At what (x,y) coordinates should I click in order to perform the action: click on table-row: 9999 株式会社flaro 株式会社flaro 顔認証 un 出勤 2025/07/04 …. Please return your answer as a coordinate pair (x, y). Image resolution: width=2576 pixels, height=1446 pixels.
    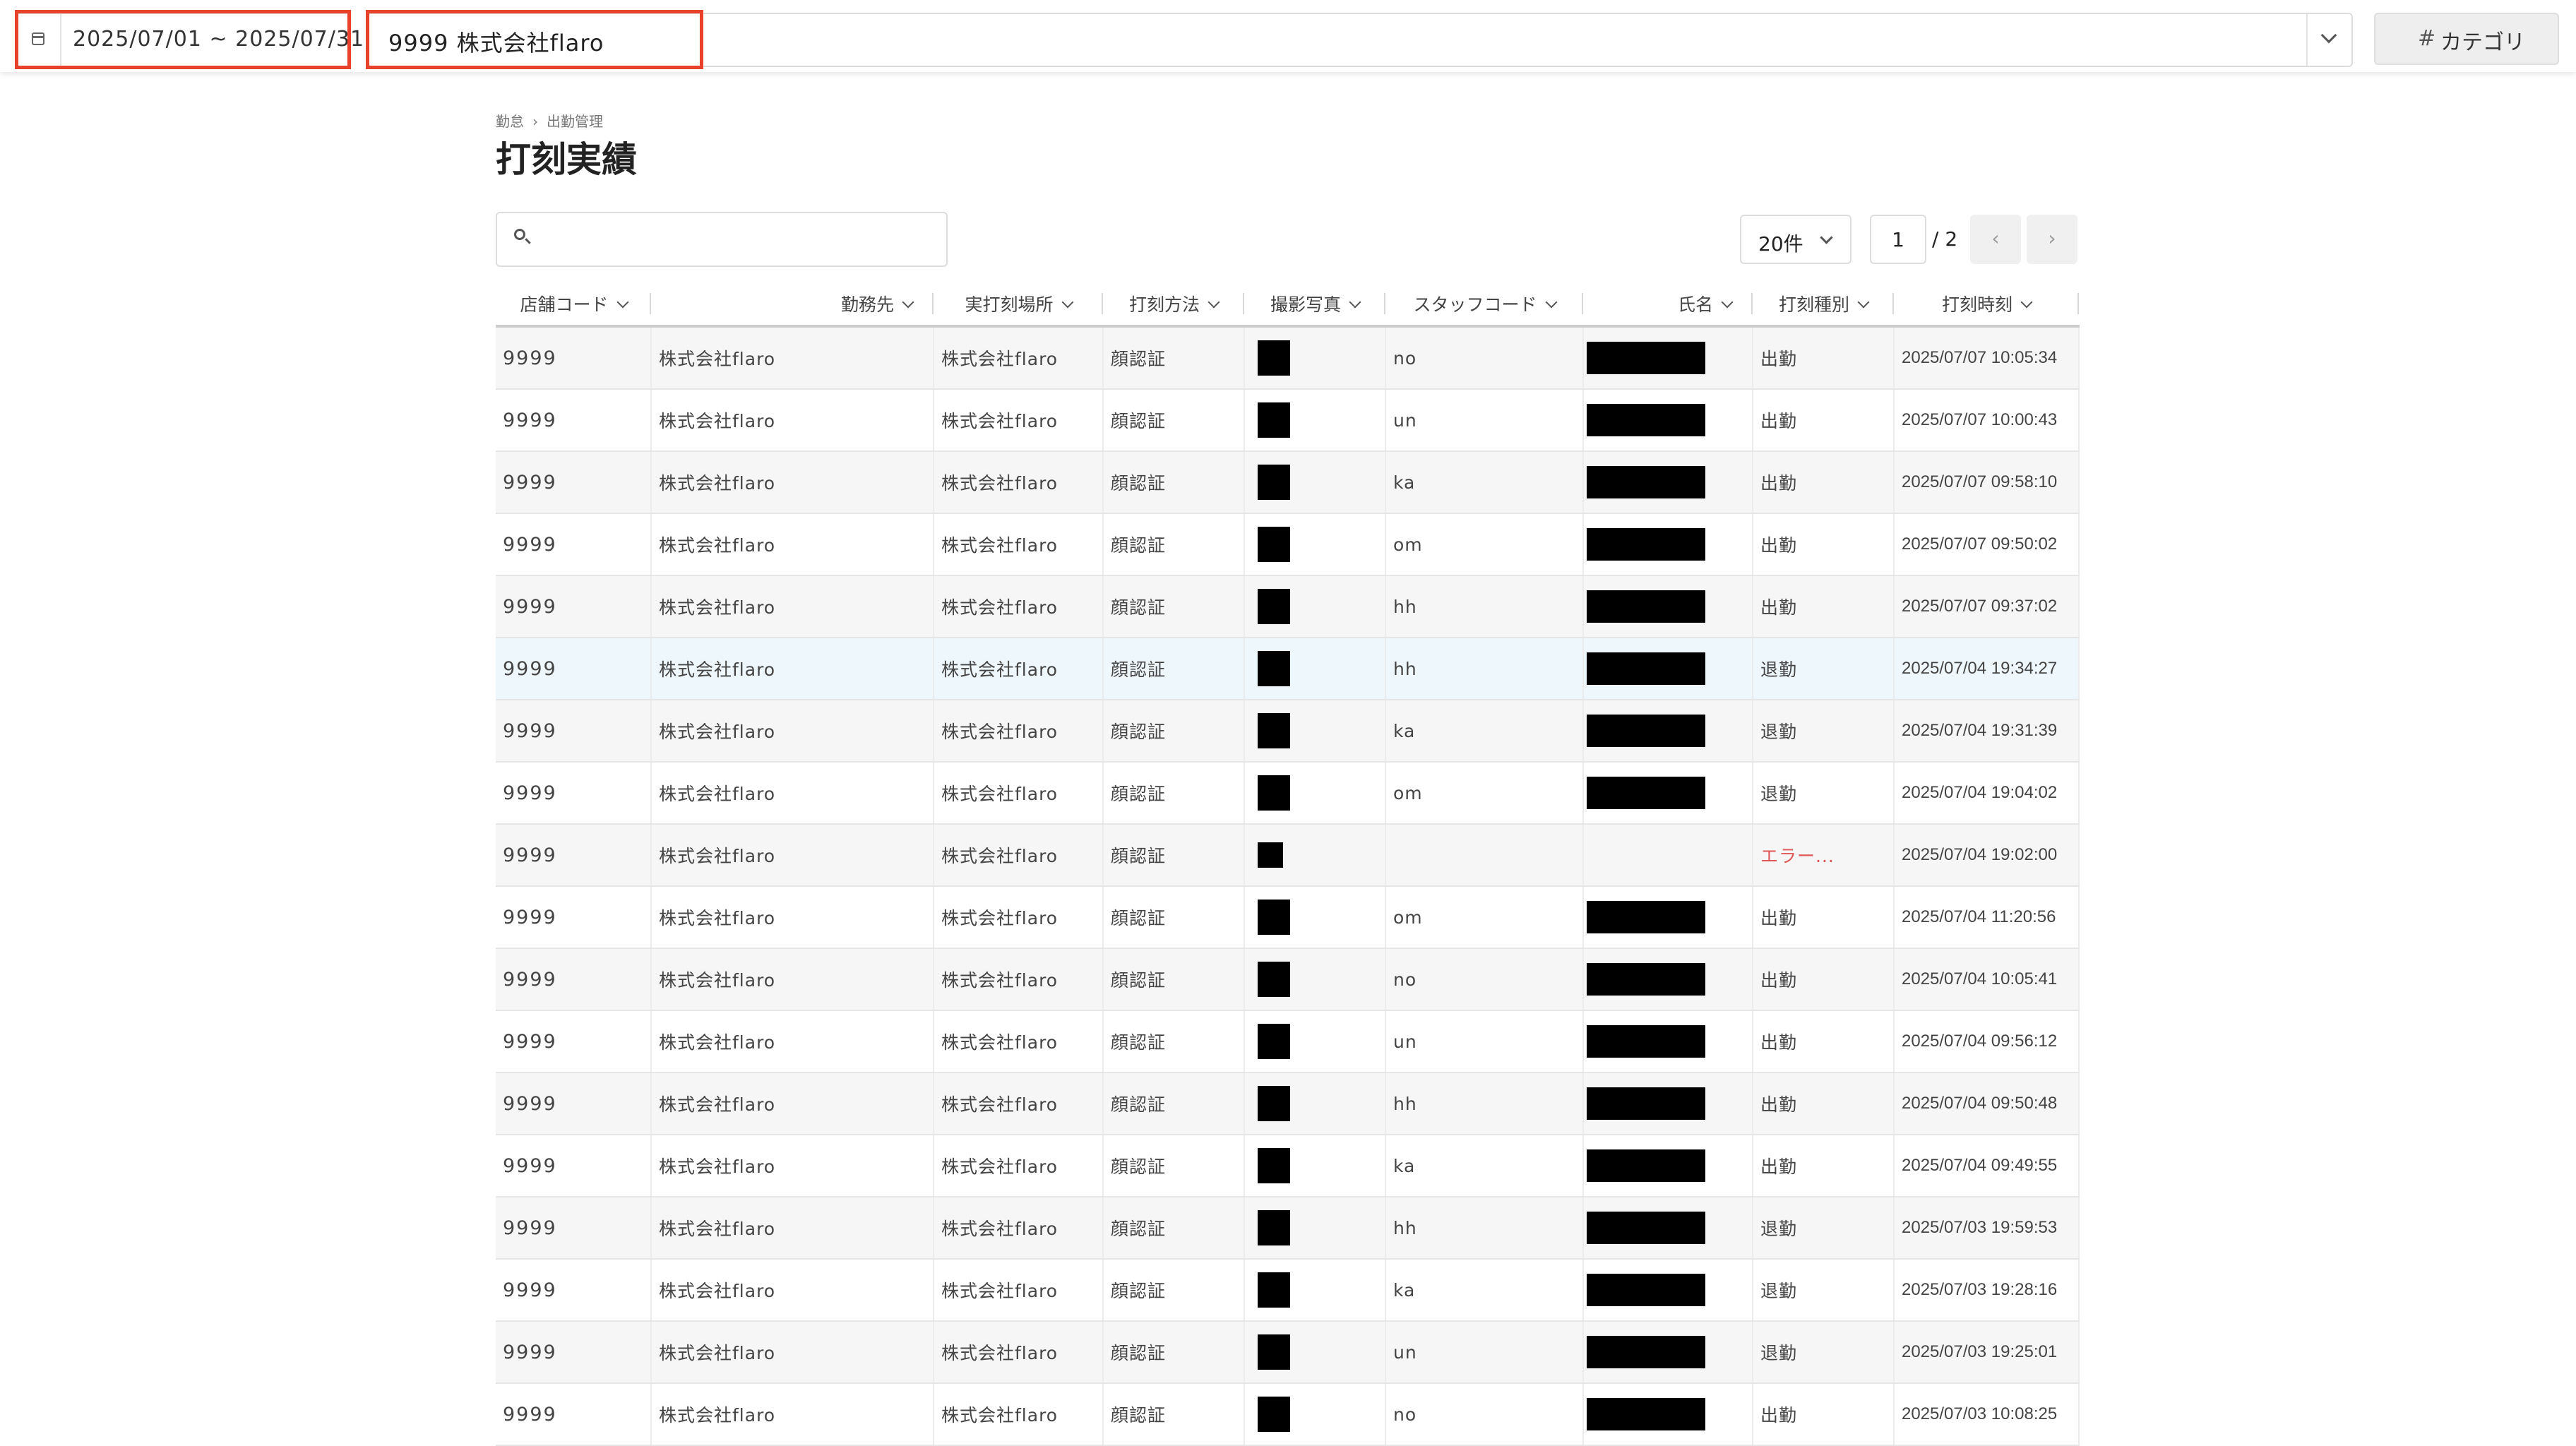
    Looking at the image, I should click on (1288, 1041).